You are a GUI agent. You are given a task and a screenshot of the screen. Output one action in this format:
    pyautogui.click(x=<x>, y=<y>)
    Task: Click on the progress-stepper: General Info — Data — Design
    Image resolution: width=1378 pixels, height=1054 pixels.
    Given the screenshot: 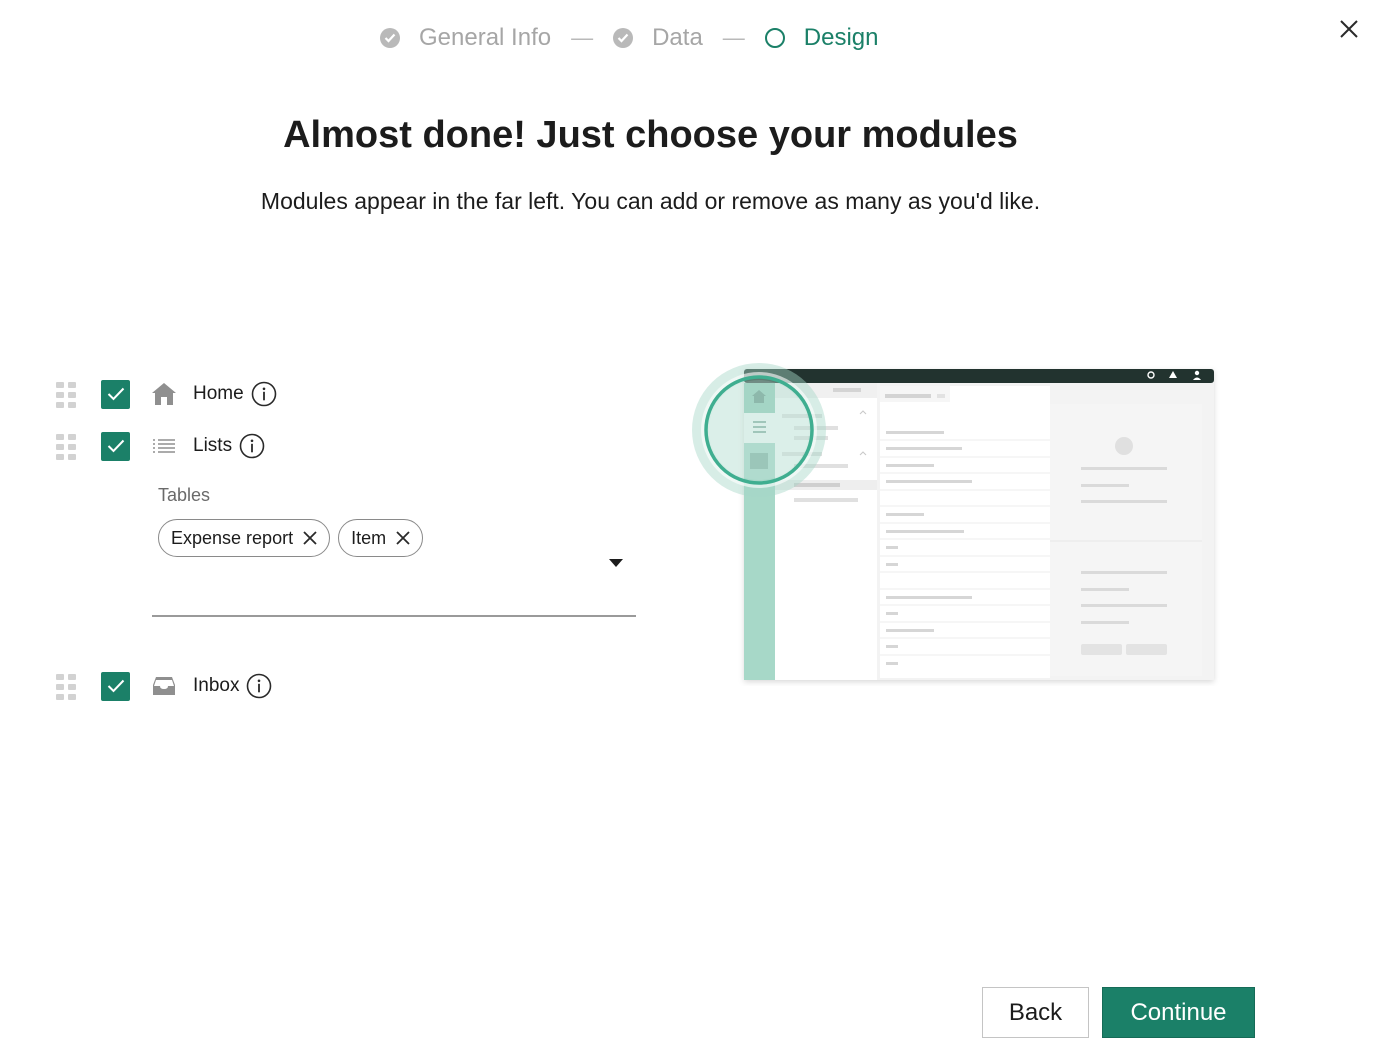 What is the action you would take?
    pyautogui.click(x=629, y=38)
    